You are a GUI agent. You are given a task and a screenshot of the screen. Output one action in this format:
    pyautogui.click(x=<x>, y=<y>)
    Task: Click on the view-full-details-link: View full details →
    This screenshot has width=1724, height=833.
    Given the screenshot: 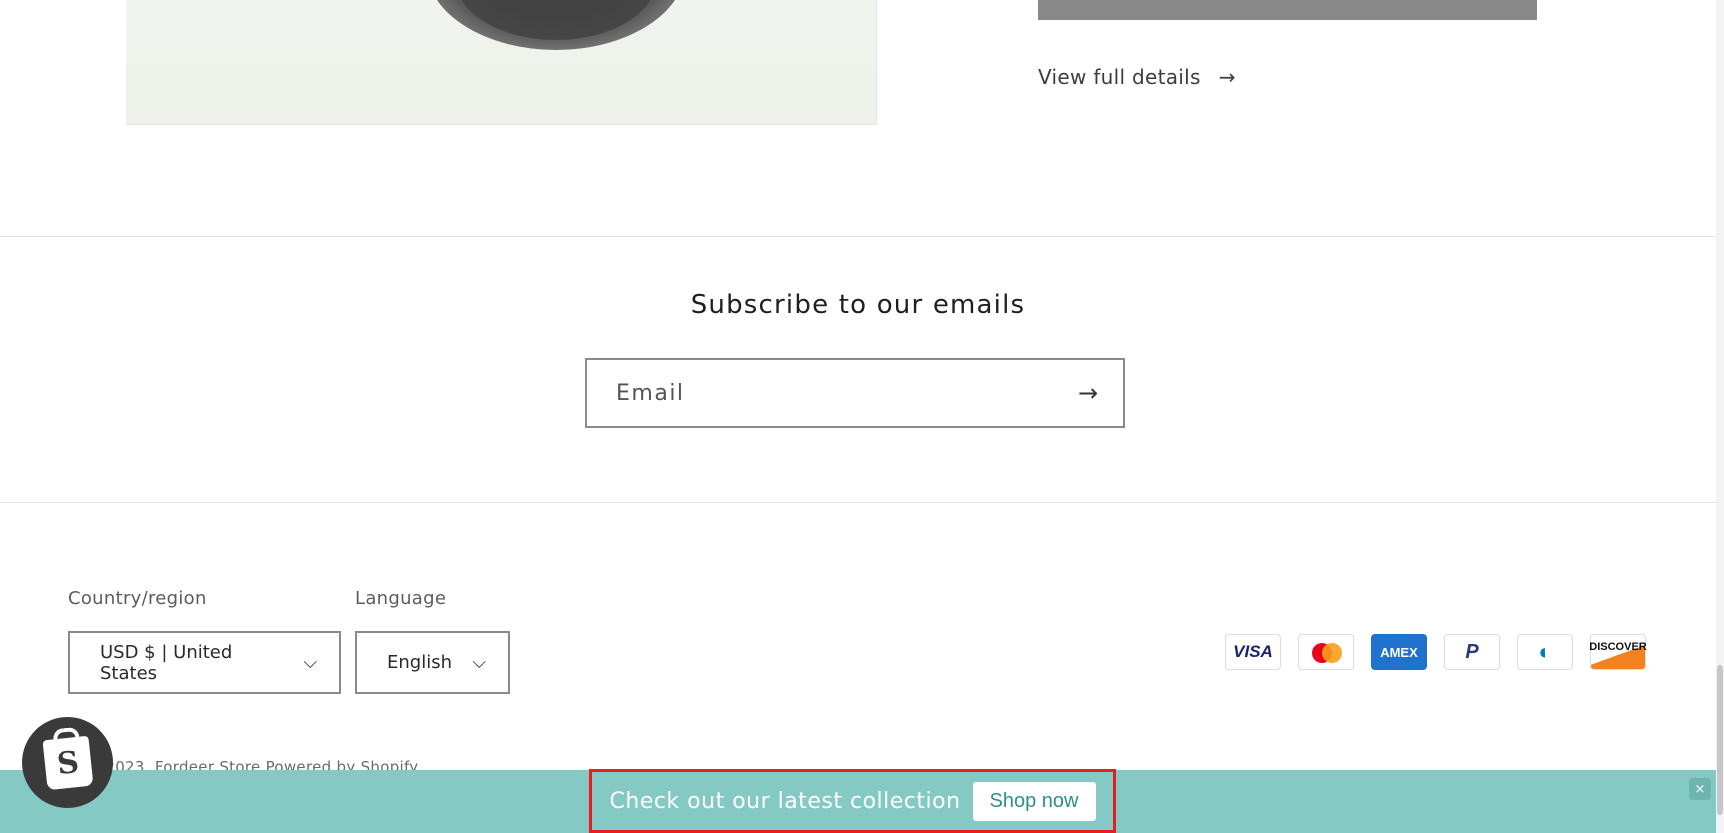 What is the action you would take?
    pyautogui.click(x=1137, y=77)
    